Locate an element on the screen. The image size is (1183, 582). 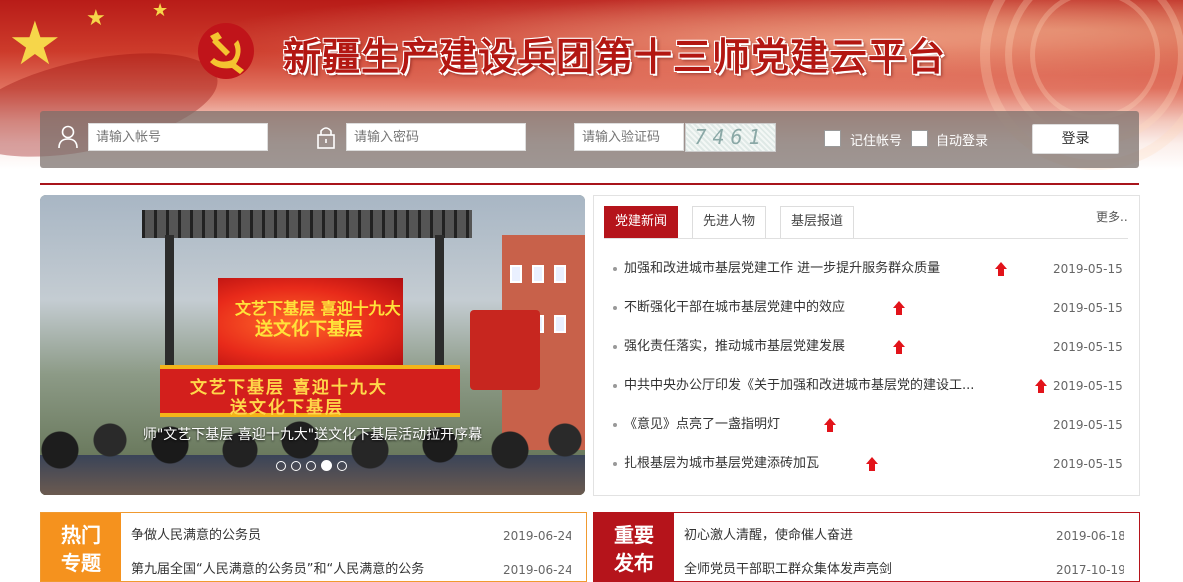
auto-login-checkbox is located at coordinates (919, 138).